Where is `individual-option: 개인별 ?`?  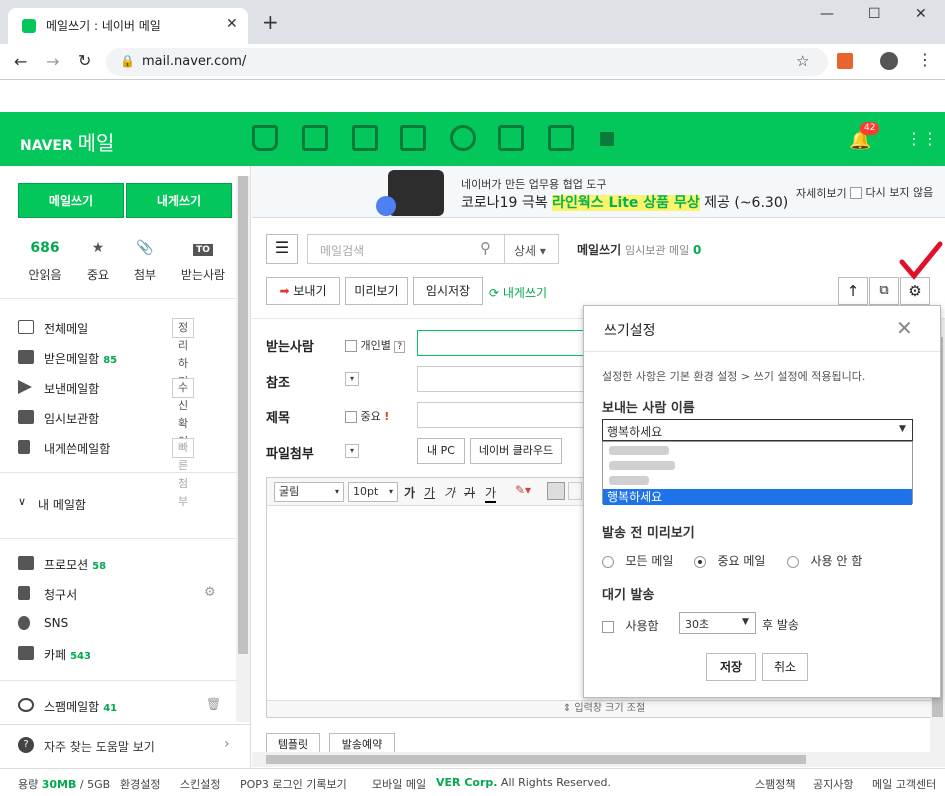
individual-option: 개인별 ? is located at coordinates (375, 345).